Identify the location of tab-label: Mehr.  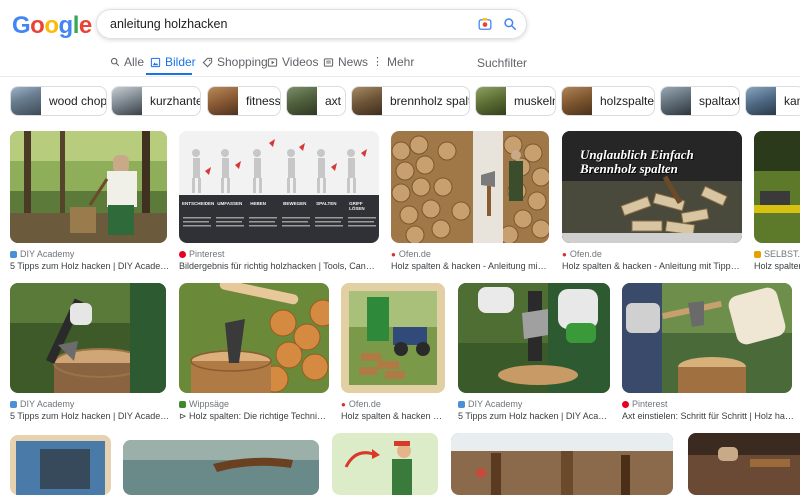
(401, 62).